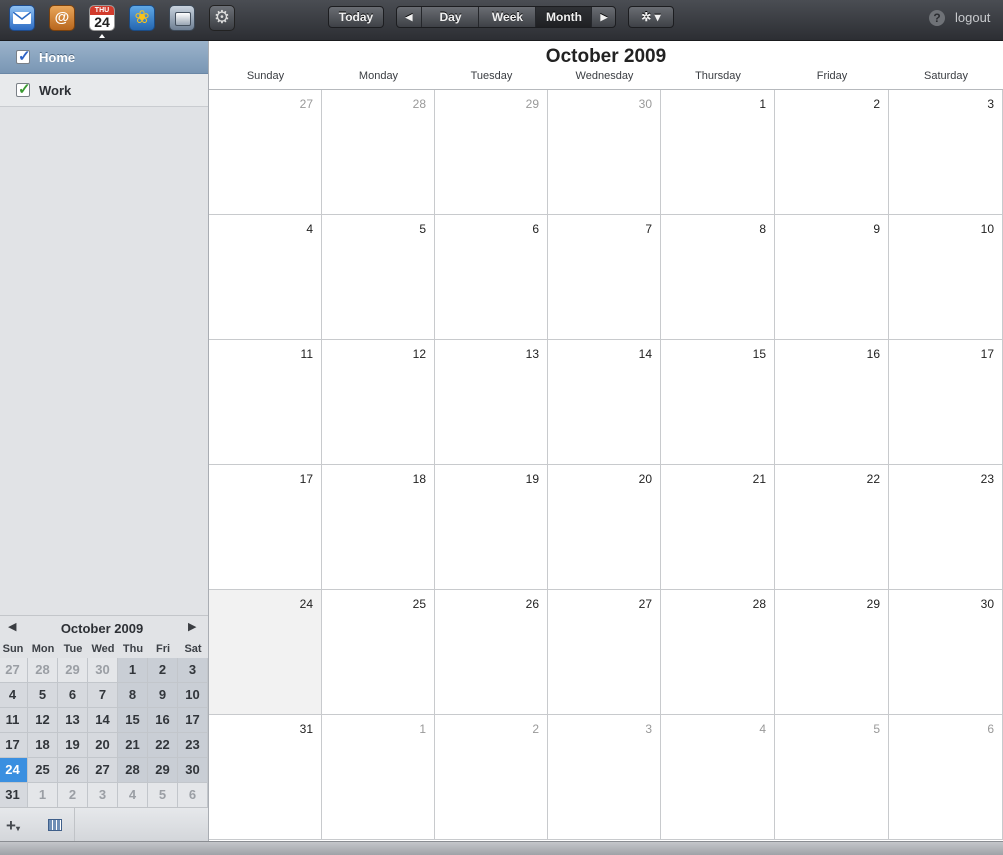 This screenshot has height=855, width=1003. I want to click on mini-day: 21, so click(133, 745).